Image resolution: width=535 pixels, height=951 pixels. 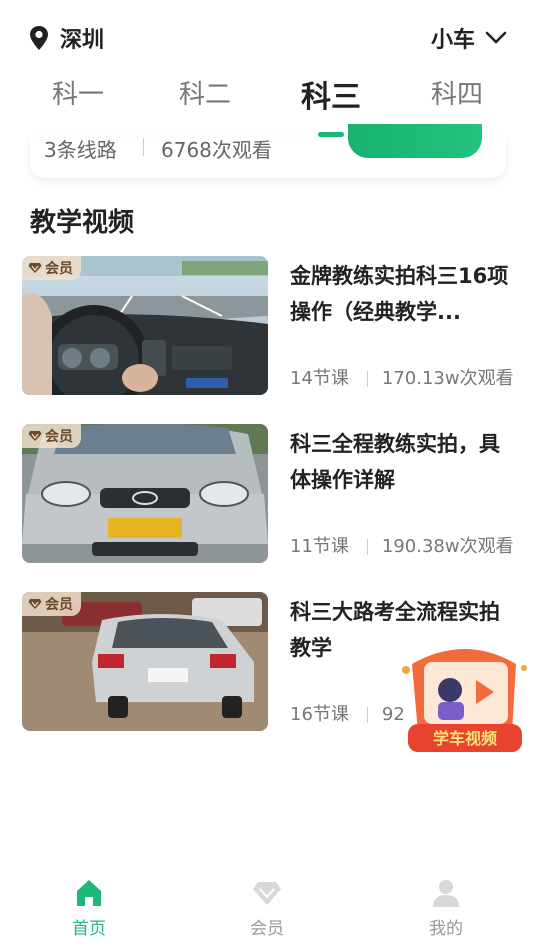 What do you see at coordinates (205, 92) in the screenshot?
I see `tab-subject-2: 科二` at bounding box center [205, 92].